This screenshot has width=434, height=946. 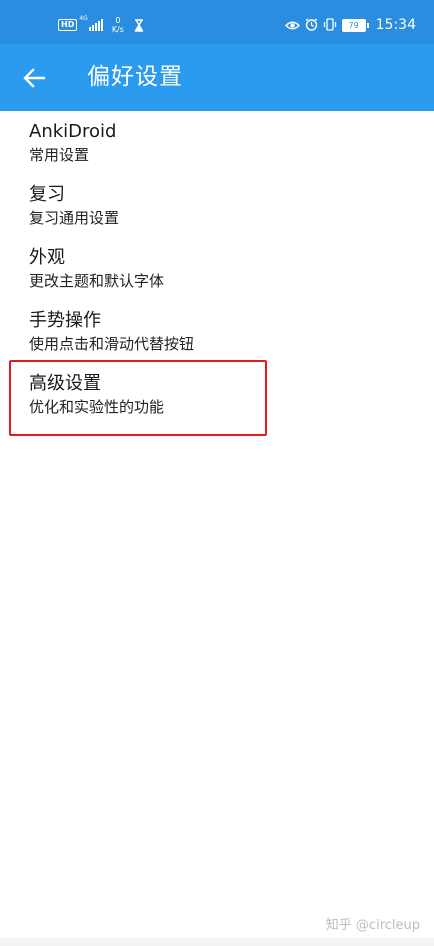 I want to click on battery-icon: 79, so click(x=355, y=25).